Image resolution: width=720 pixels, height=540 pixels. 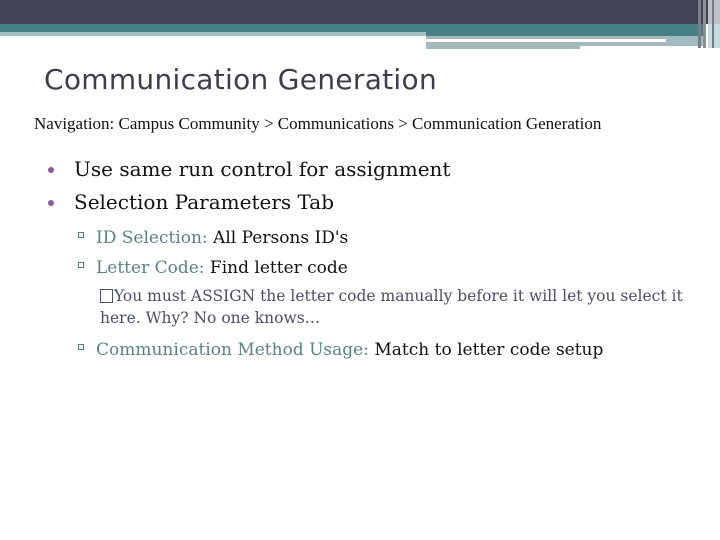 I want to click on sub-bullet-label: Letter Code:, so click(x=150, y=268).